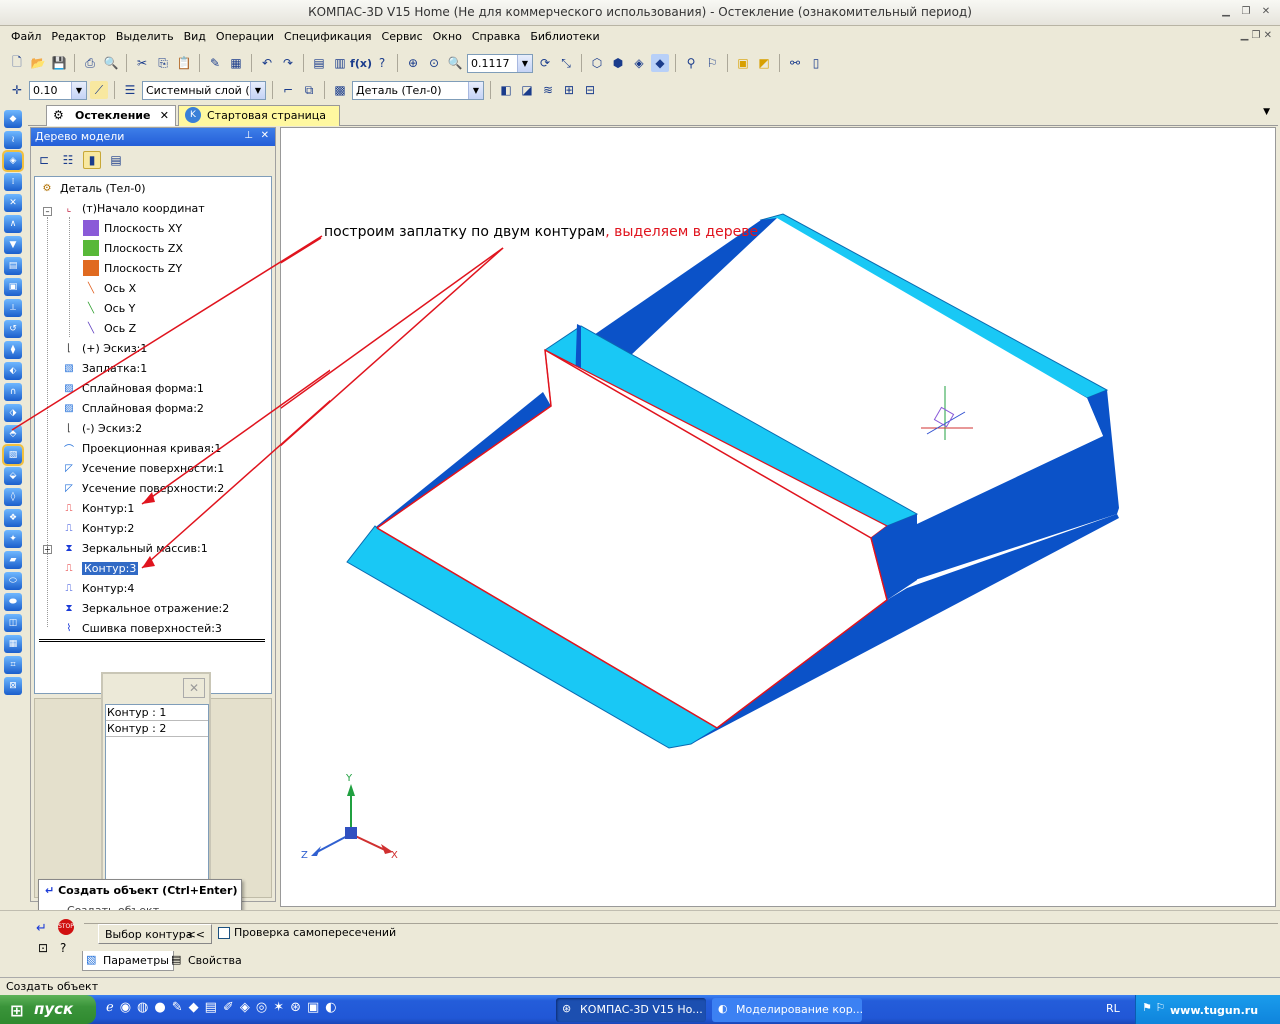 Image resolution: width=1280 pixels, height=1024 pixels. What do you see at coordinates (13, 329) in the screenshot?
I see `tool-icon-11: ↺` at bounding box center [13, 329].